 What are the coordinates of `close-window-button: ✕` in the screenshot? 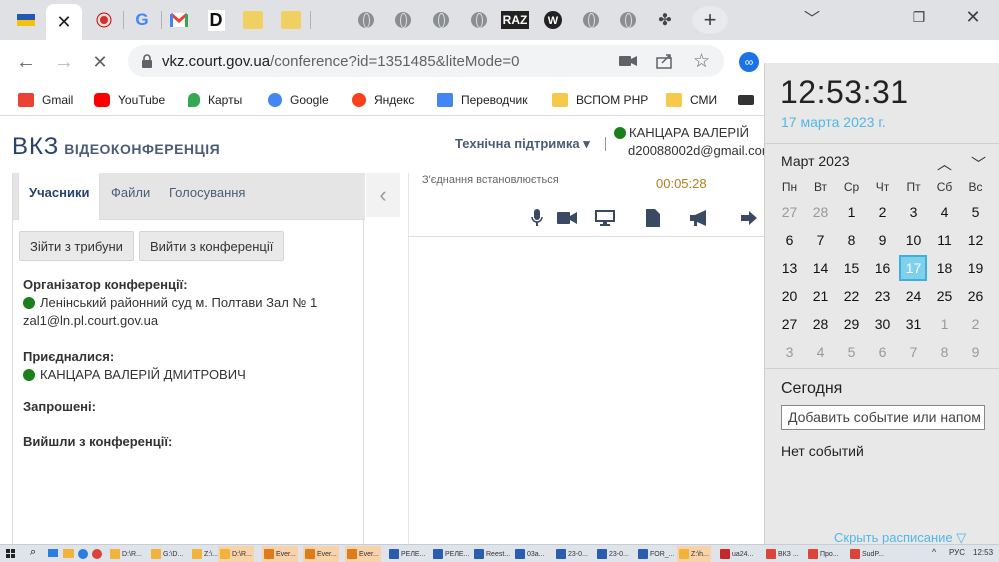 It's located at (973, 17).